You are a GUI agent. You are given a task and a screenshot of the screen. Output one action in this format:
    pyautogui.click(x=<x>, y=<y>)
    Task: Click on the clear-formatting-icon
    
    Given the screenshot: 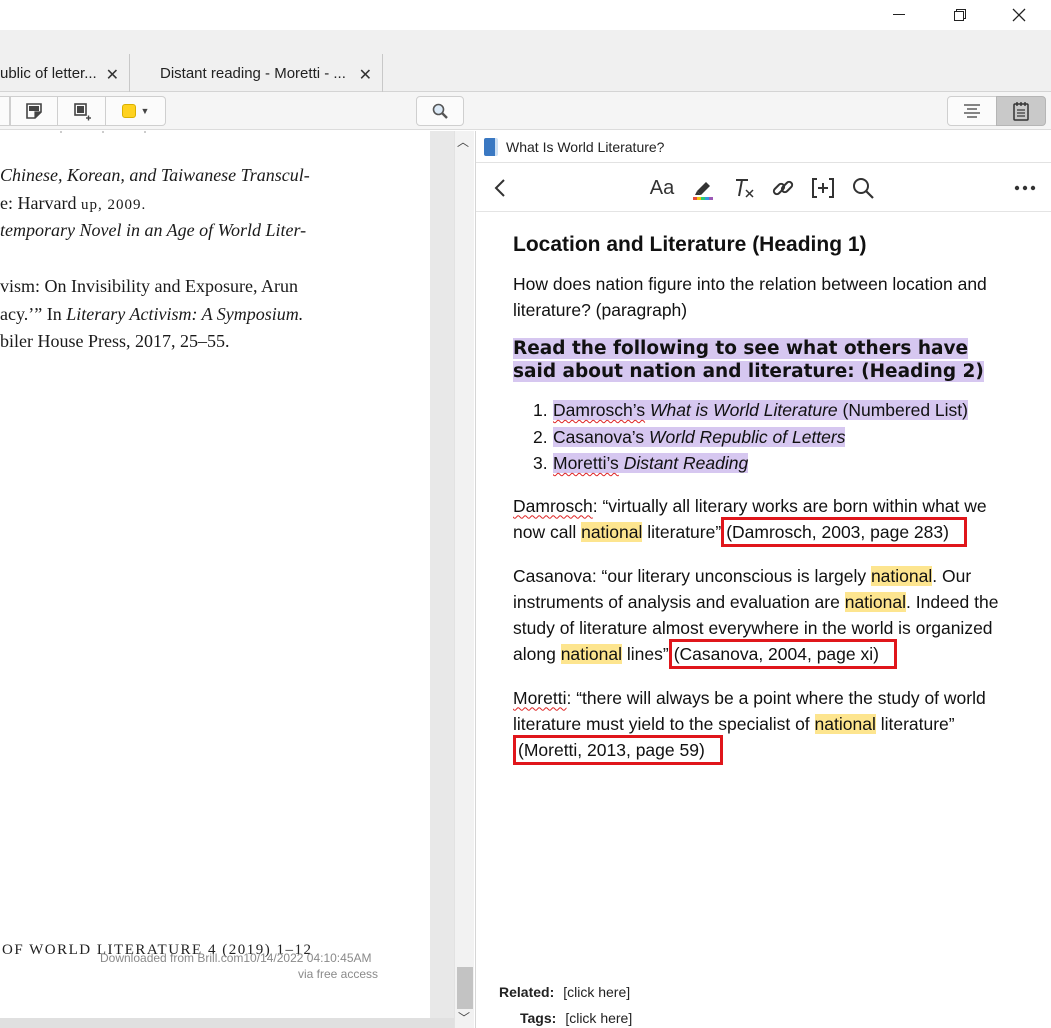 What is the action you would take?
    pyautogui.click(x=744, y=188)
    